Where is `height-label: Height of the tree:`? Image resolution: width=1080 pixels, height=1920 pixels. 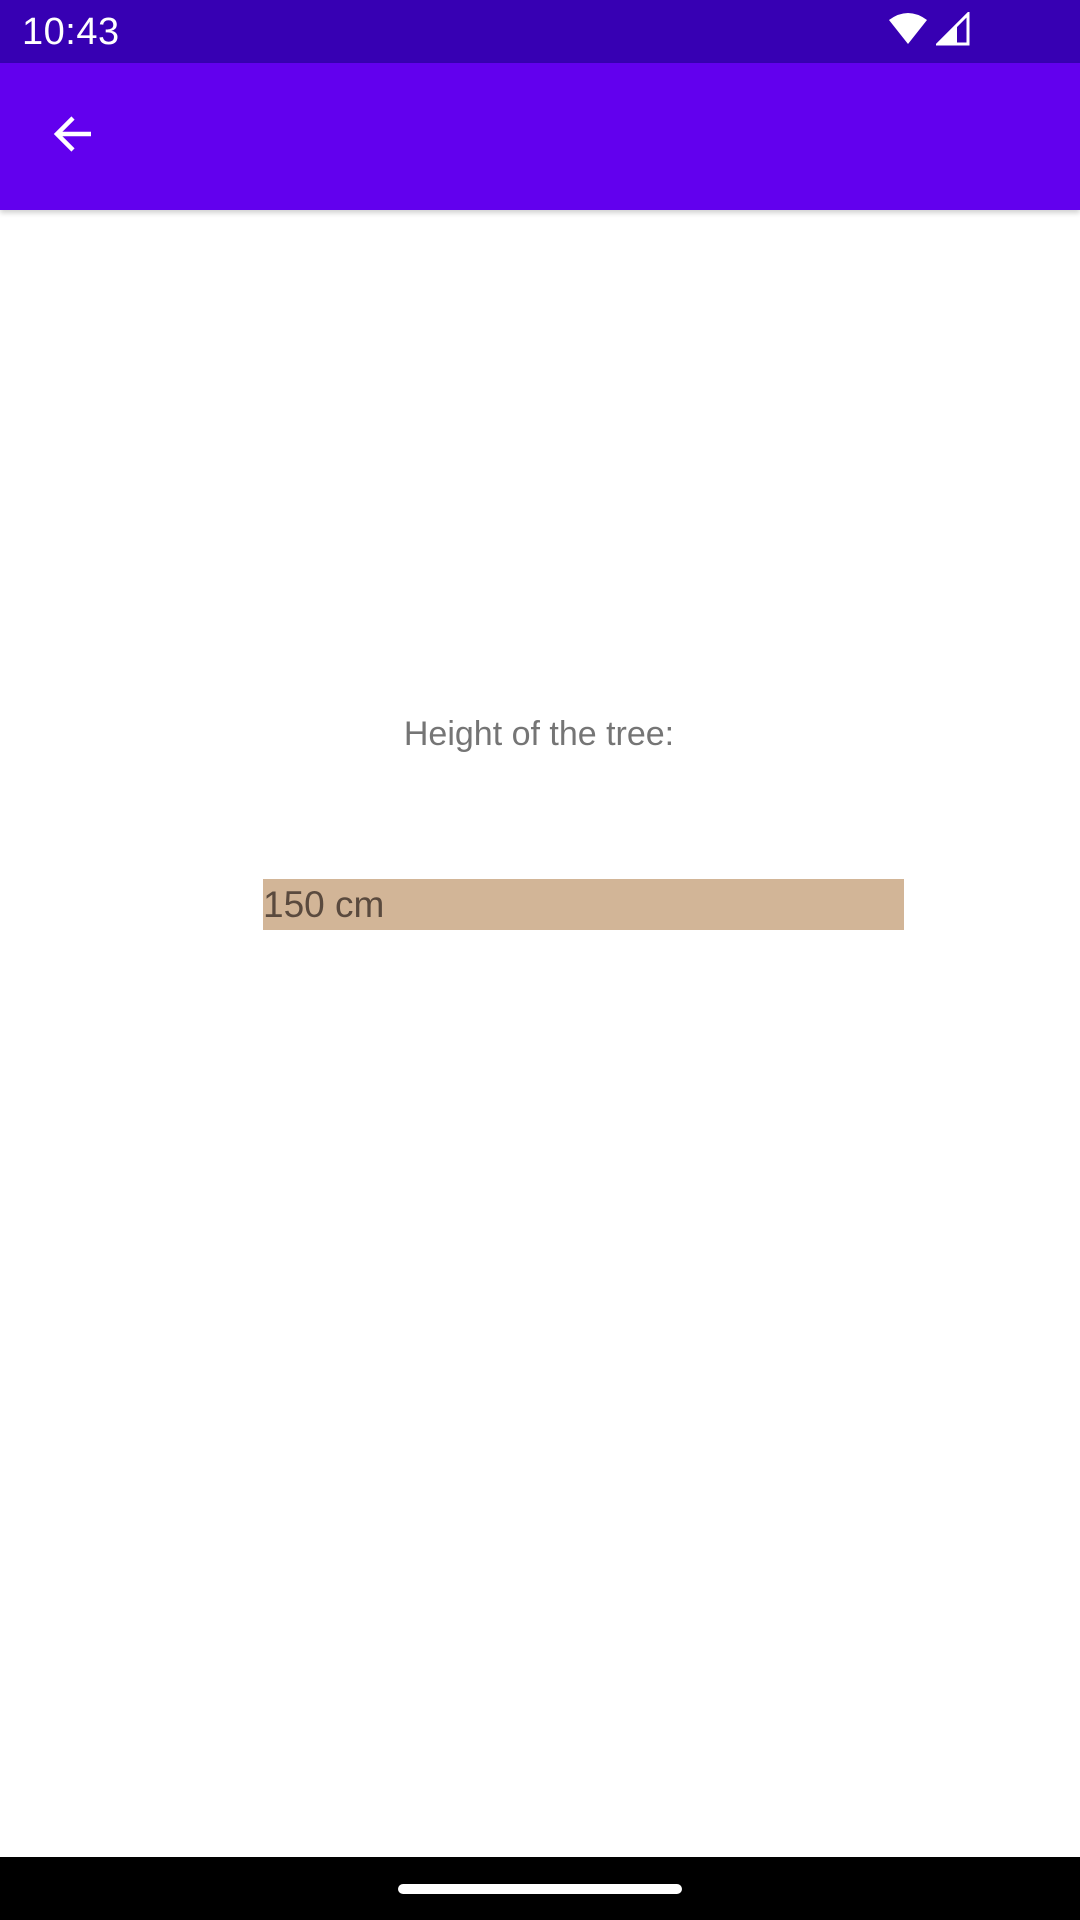 height-label: Height of the tree: is located at coordinates (539, 734).